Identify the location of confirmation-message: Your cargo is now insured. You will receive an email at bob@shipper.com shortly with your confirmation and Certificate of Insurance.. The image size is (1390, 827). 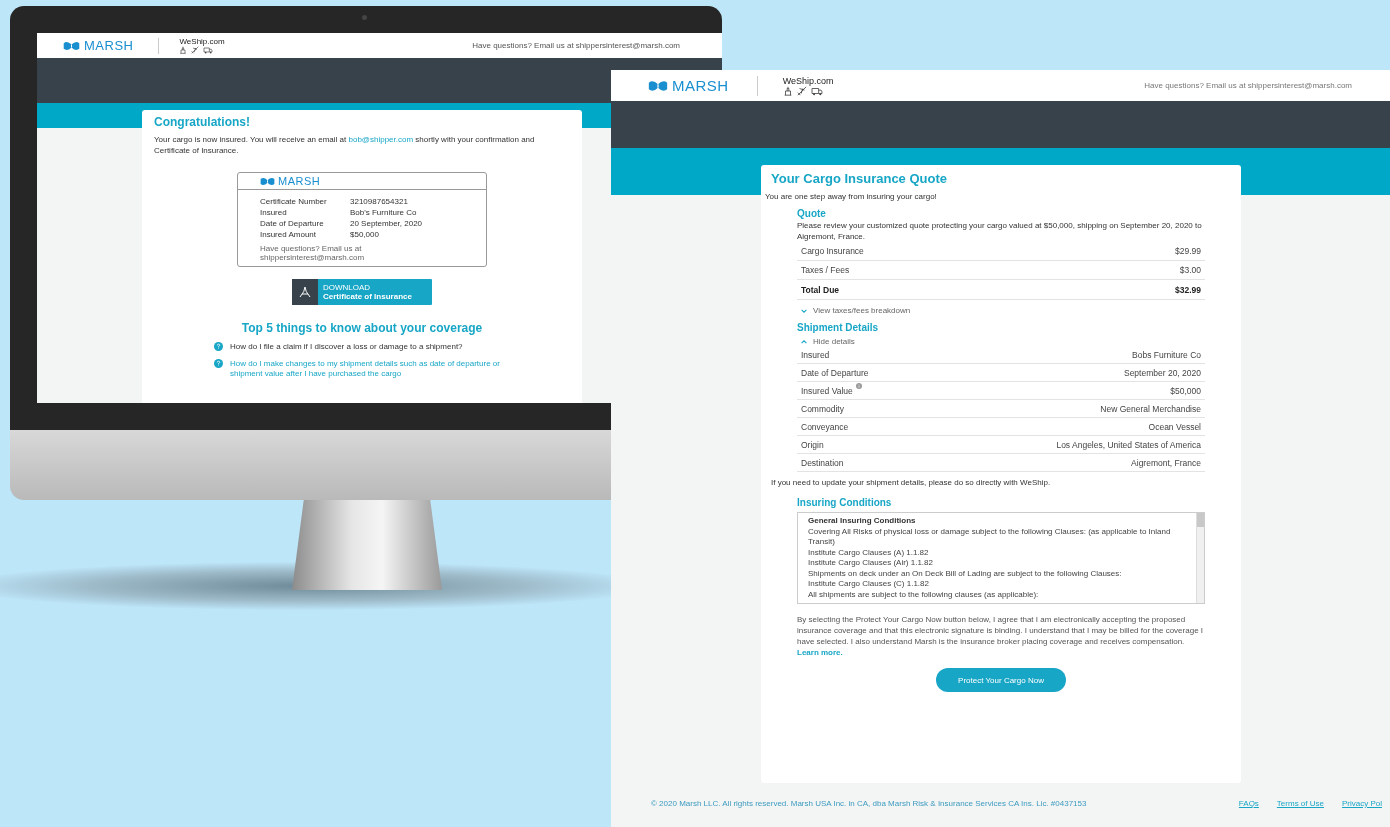
(345, 145).